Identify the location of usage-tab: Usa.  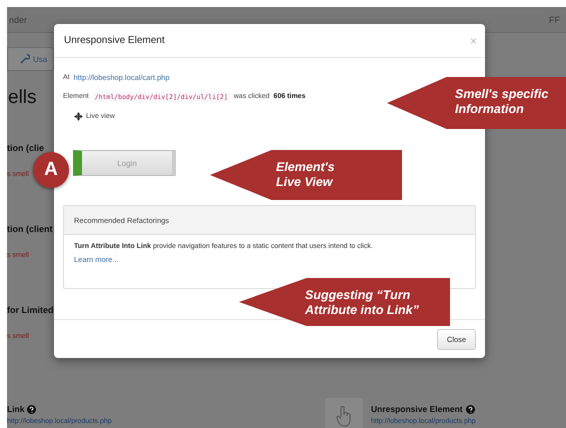
(30, 59).